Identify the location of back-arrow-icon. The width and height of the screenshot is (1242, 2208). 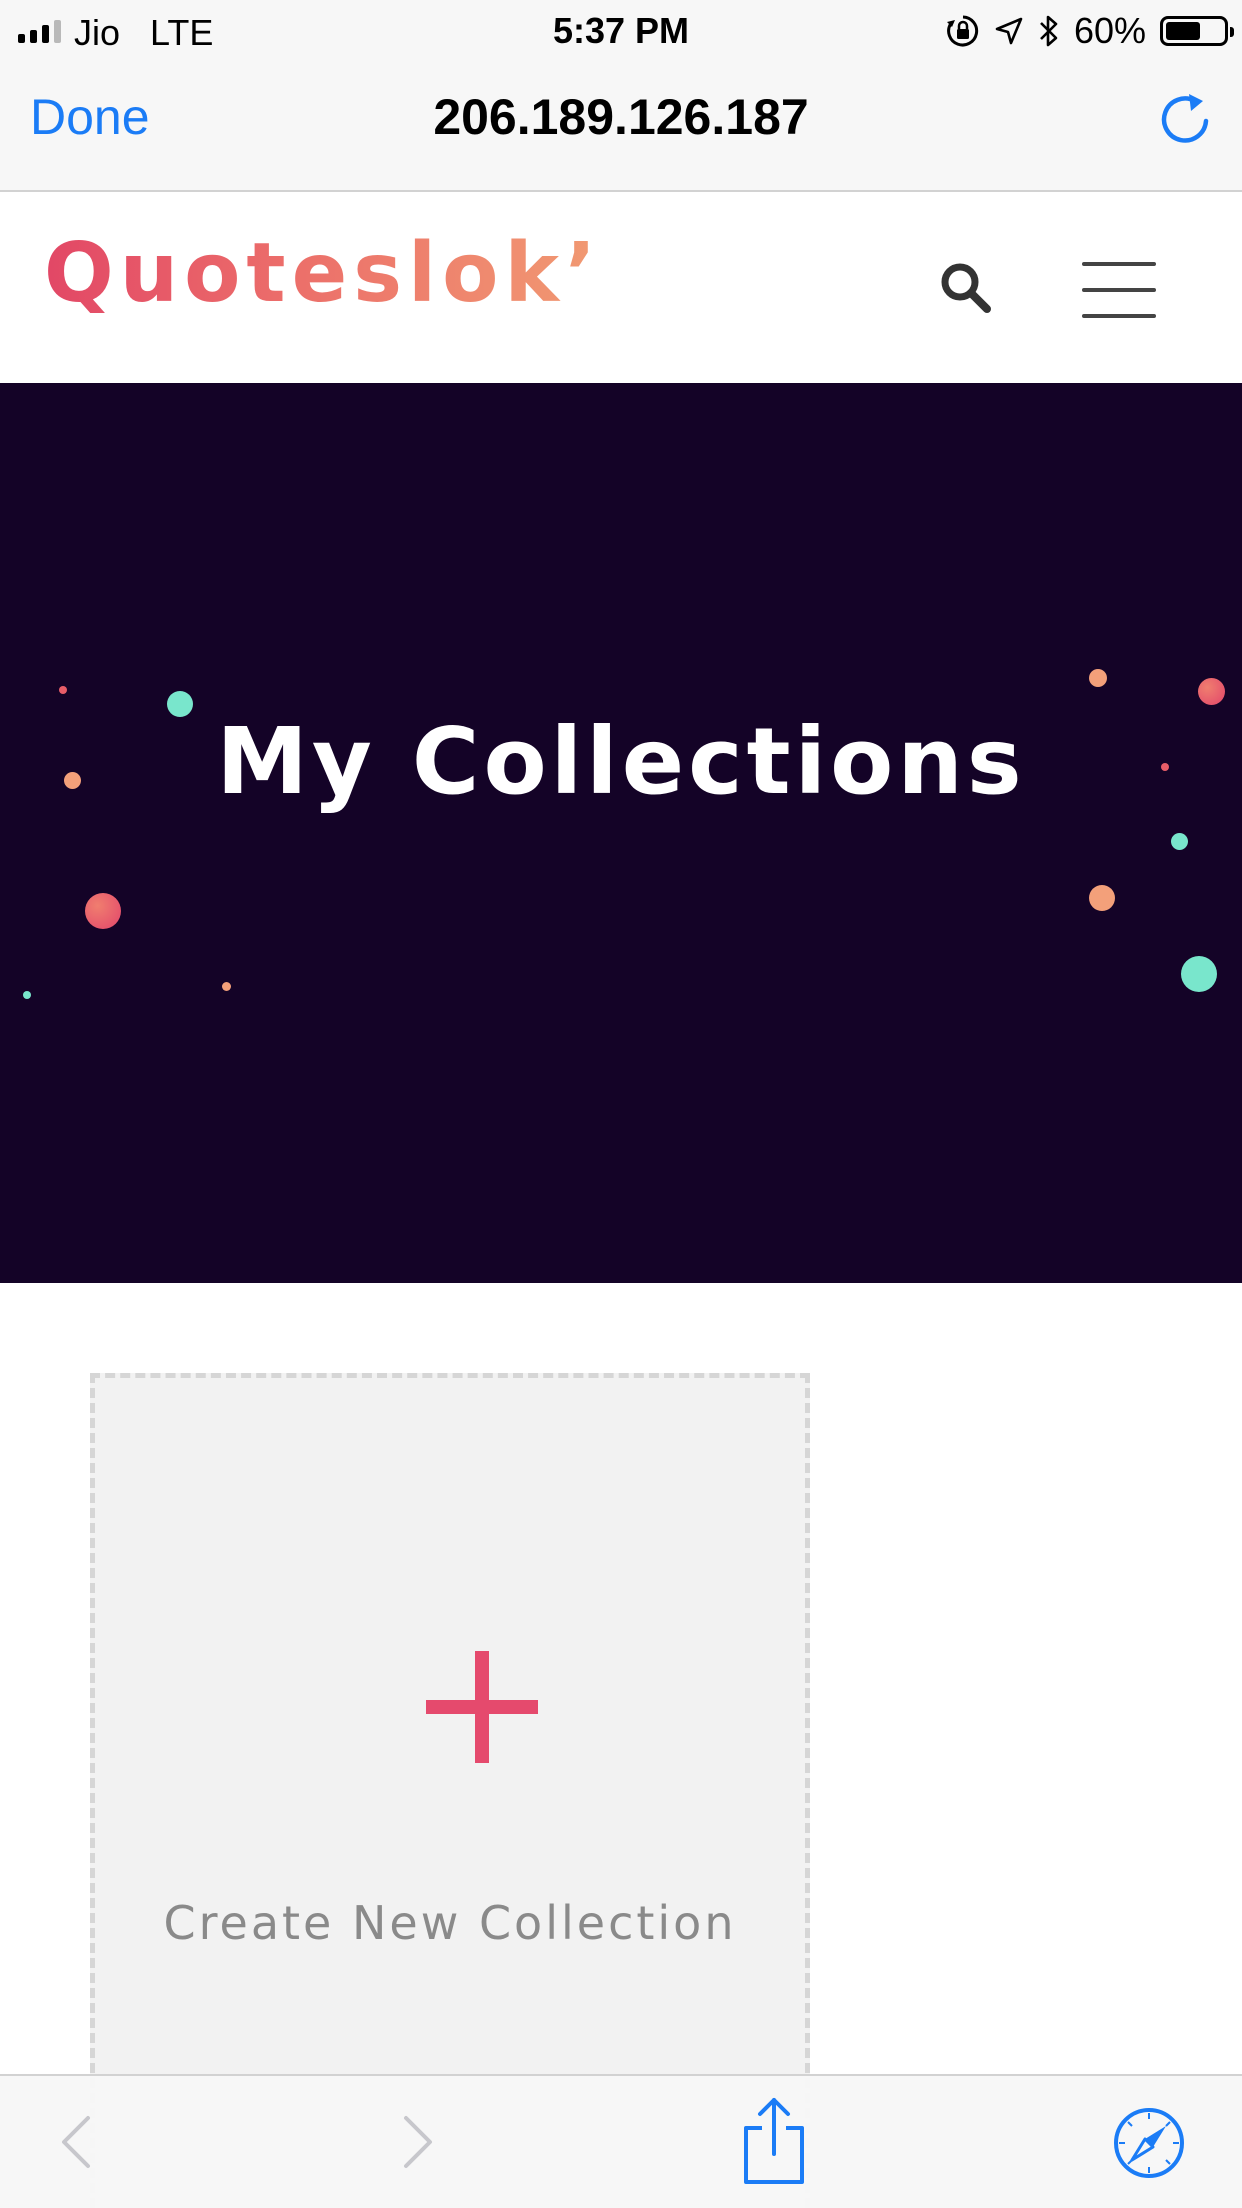
(79, 2141).